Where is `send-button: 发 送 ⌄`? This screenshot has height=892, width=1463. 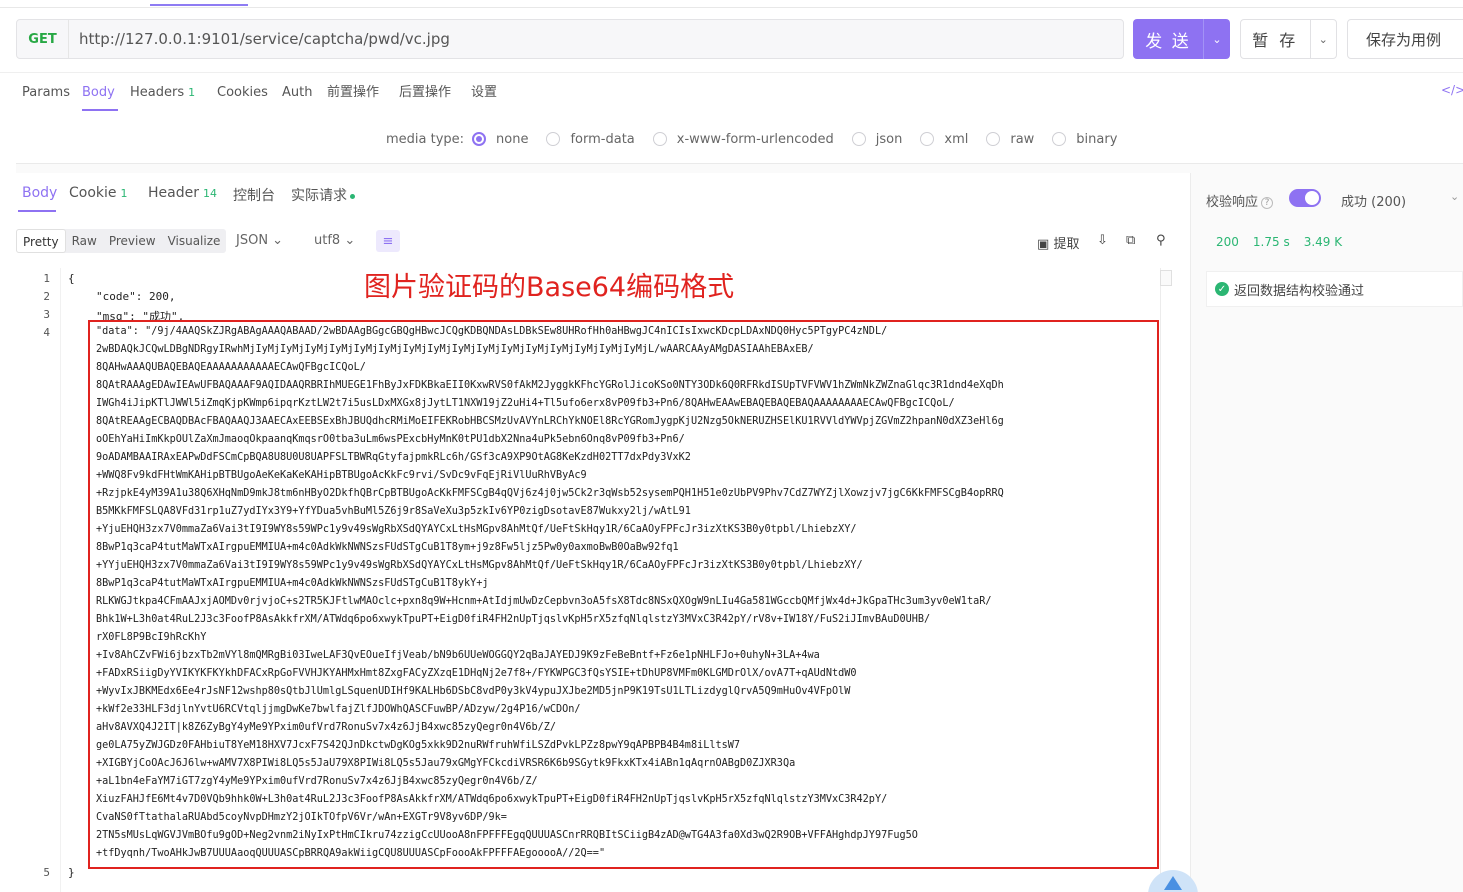 send-button: 发 送 ⌄ is located at coordinates (1181, 39).